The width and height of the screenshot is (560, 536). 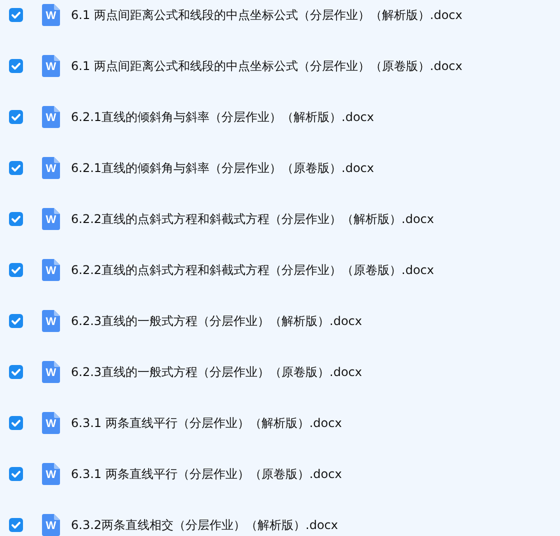 What do you see at coordinates (266, 15) in the screenshot?
I see `file-name: 6.1 两点间距离公式和线段的中点坐标公式（分层作业）（解析版）.docx` at bounding box center [266, 15].